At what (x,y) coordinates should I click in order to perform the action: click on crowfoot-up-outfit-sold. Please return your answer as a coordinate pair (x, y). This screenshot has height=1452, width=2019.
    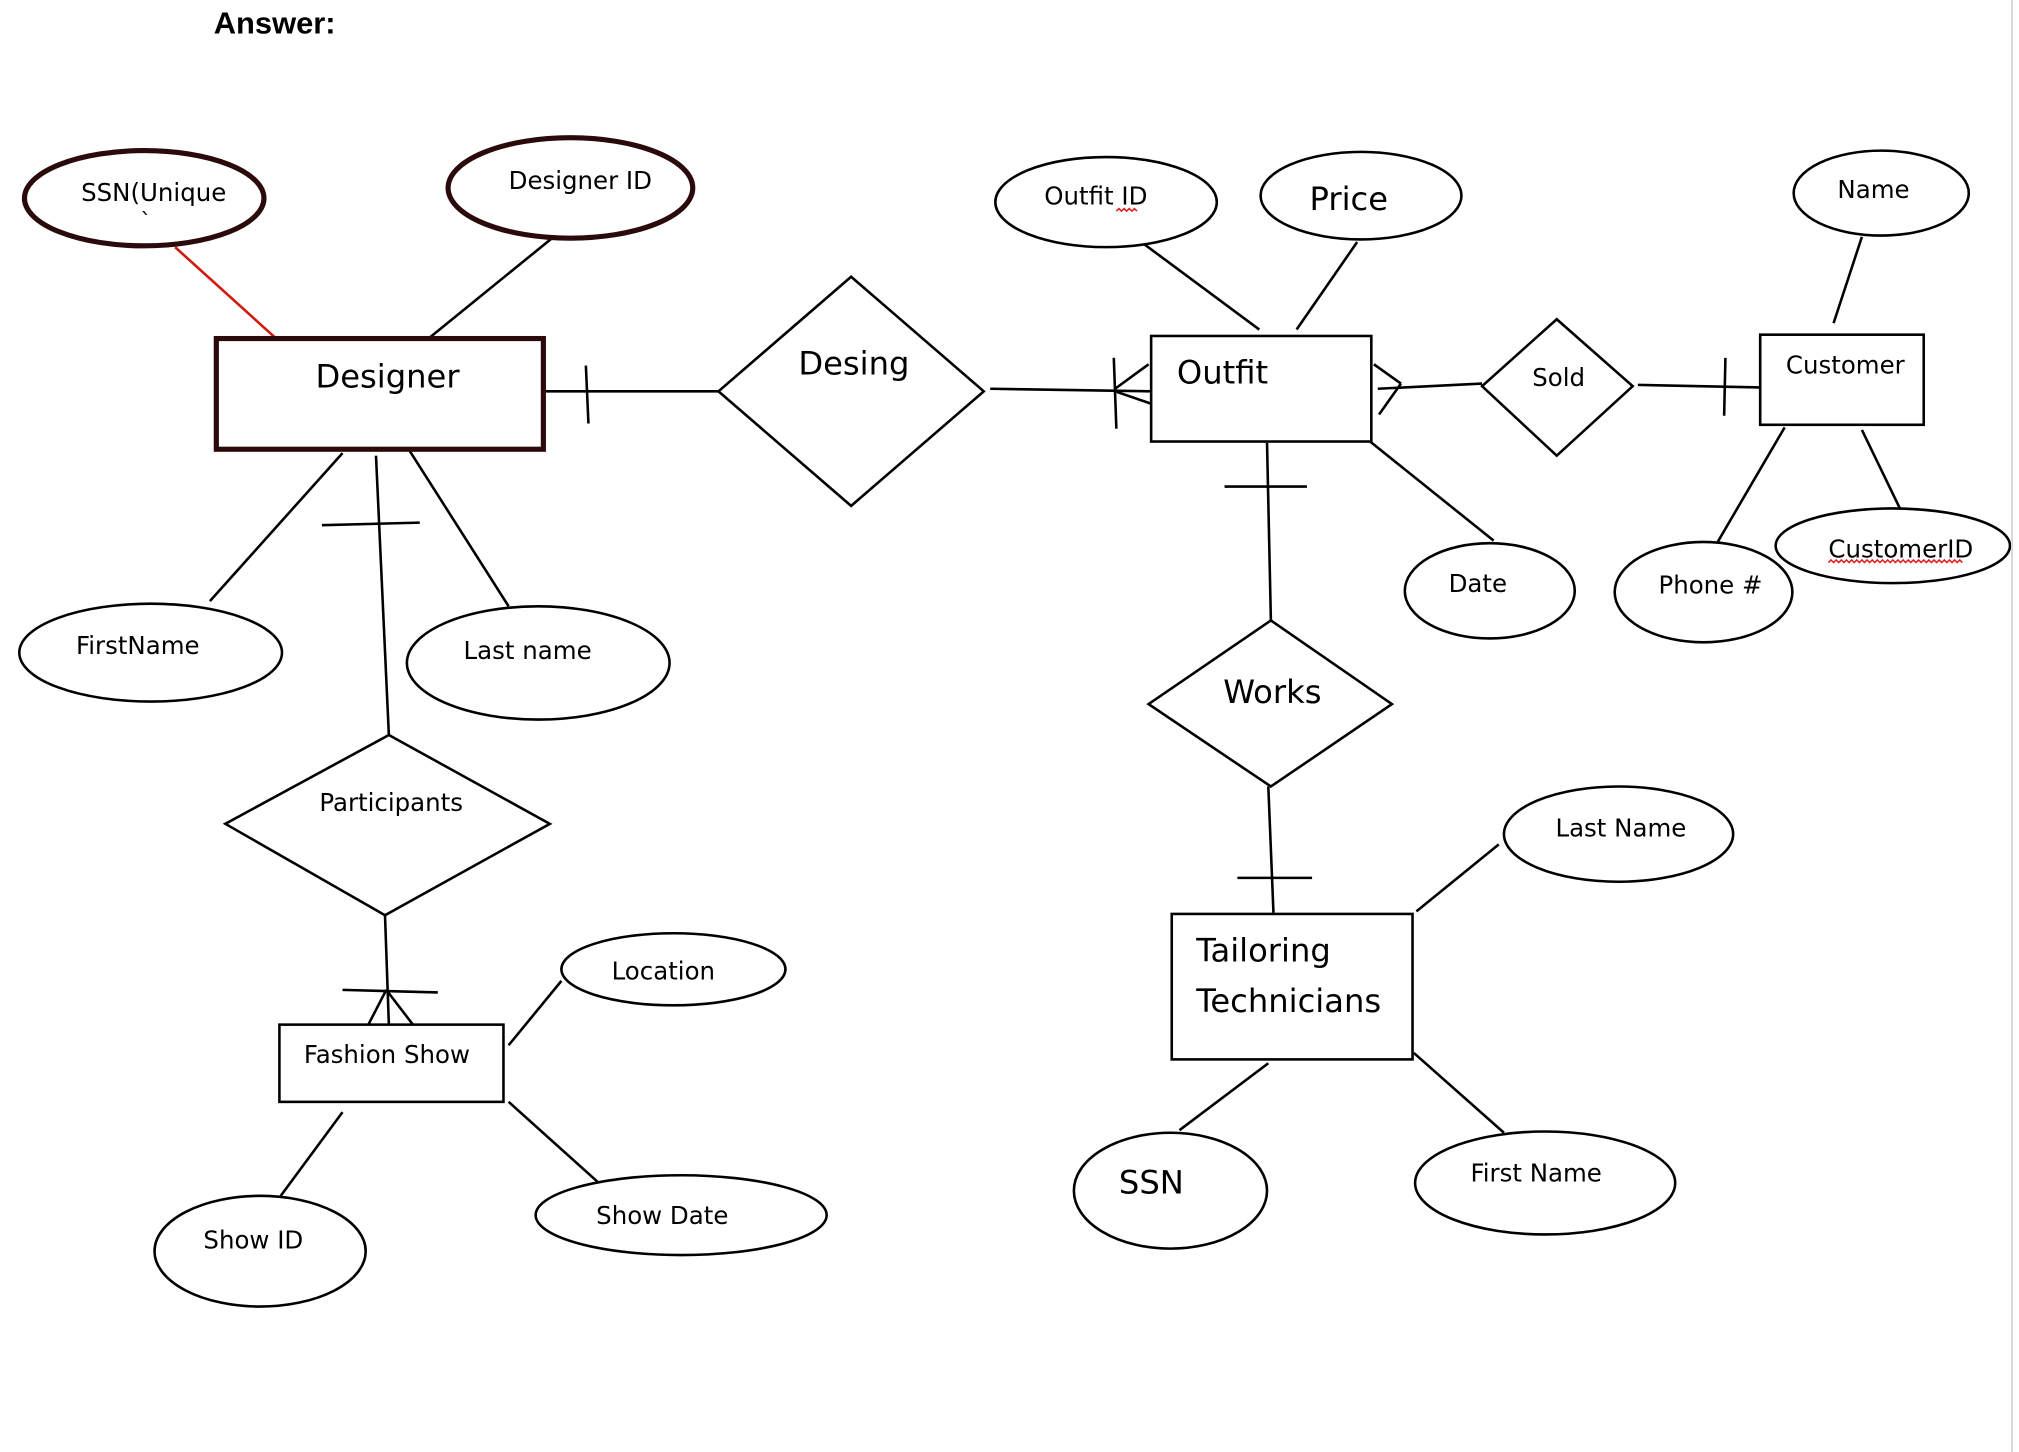
    Looking at the image, I should click on (1387, 374).